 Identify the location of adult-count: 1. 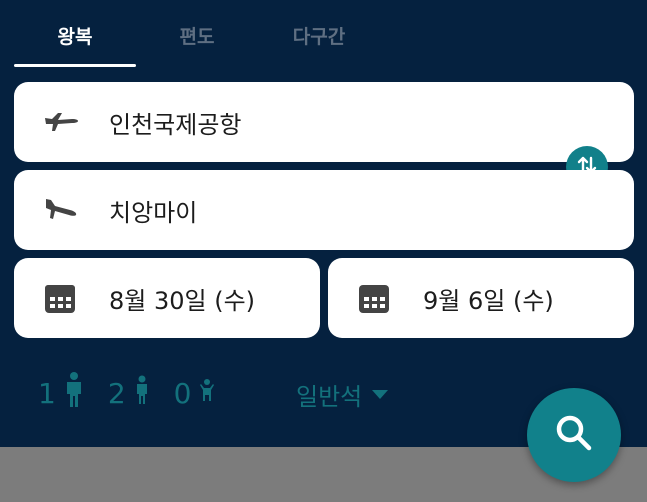
(47, 393).